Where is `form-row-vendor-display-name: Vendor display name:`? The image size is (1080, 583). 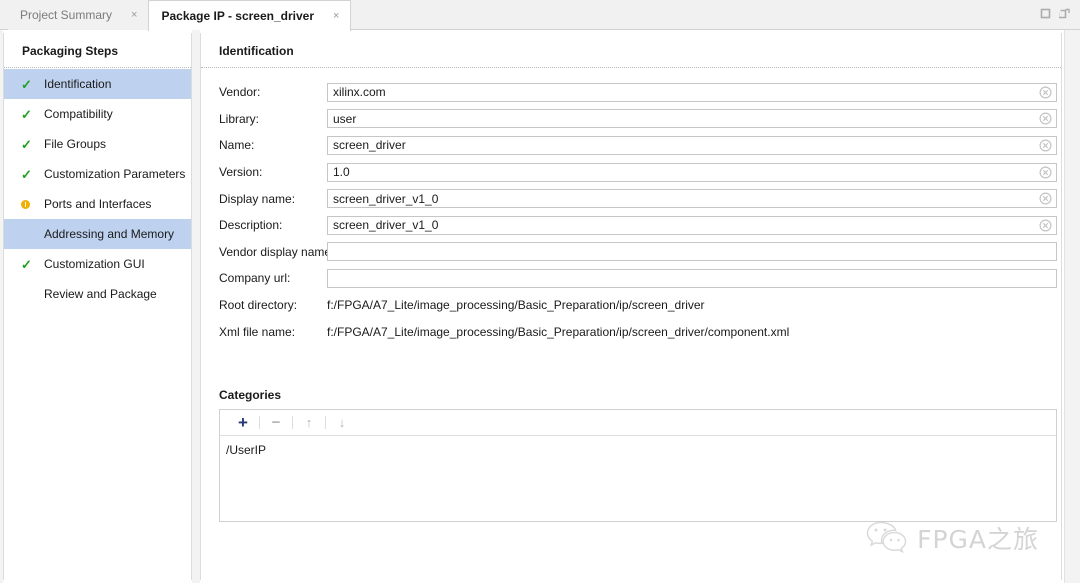 form-row-vendor-display-name: Vendor display name: is located at coordinates (631, 252).